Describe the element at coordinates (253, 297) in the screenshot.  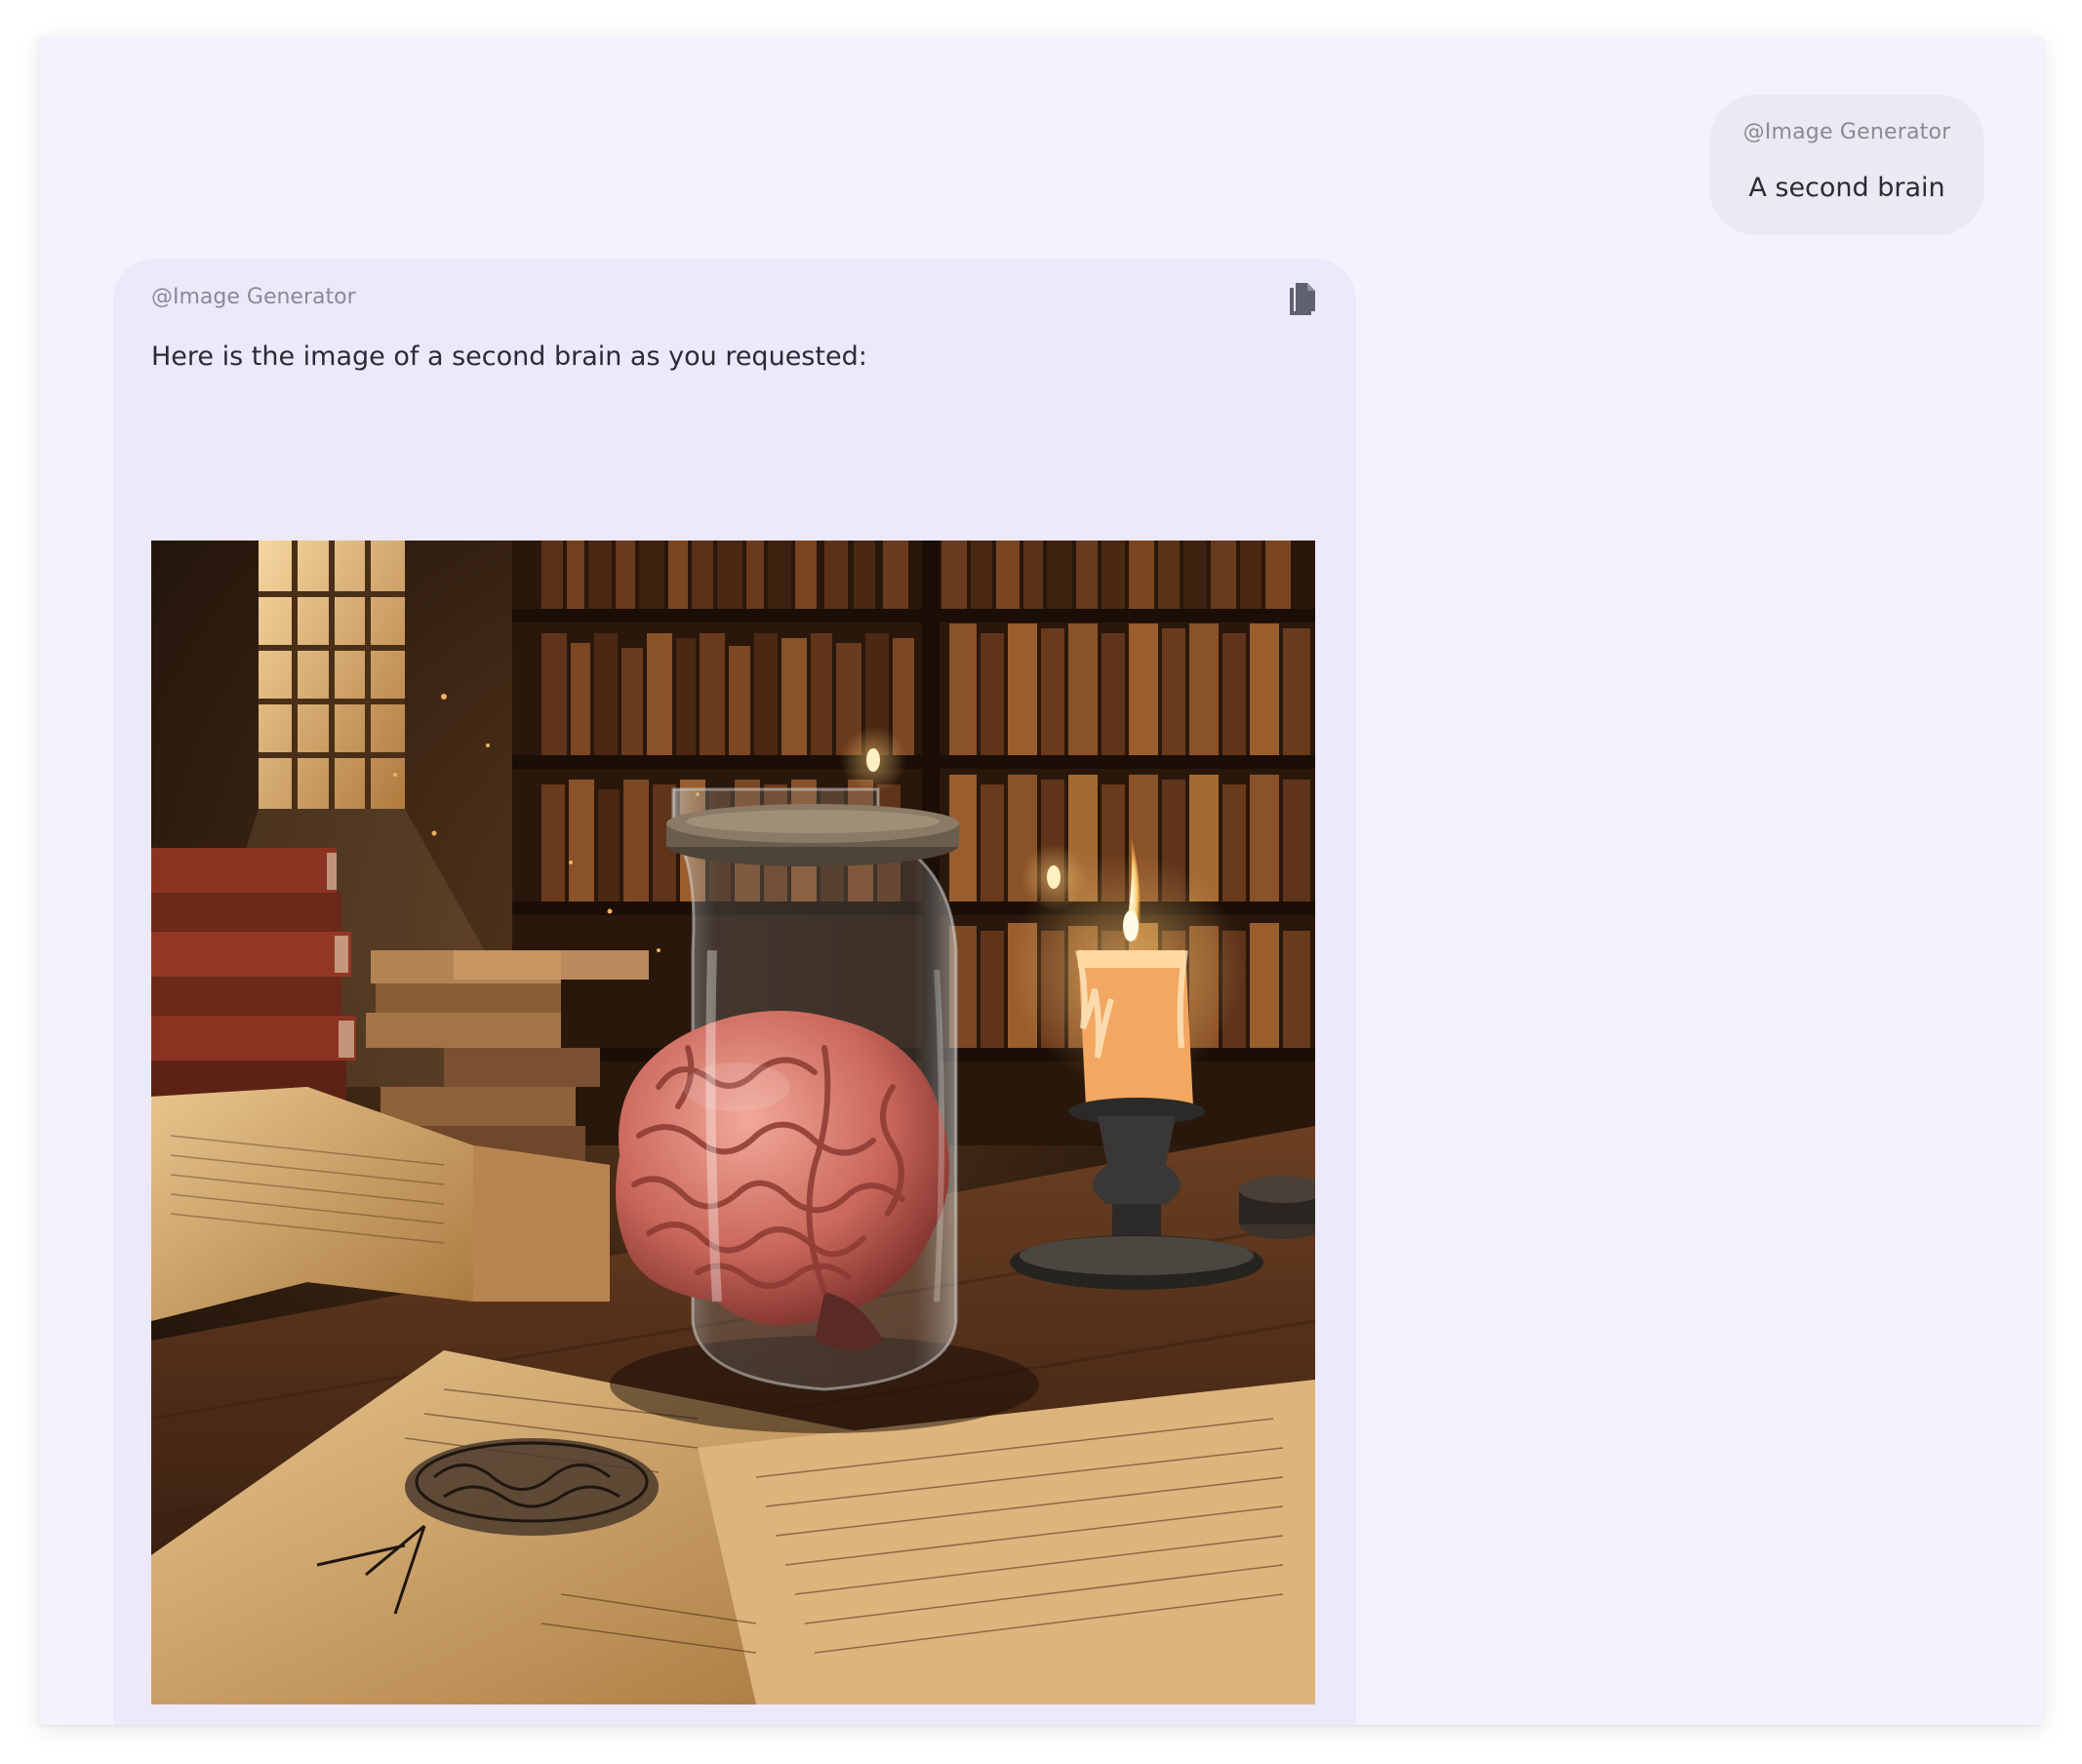
I see `assistant-message-handle: @Image Generator` at that location.